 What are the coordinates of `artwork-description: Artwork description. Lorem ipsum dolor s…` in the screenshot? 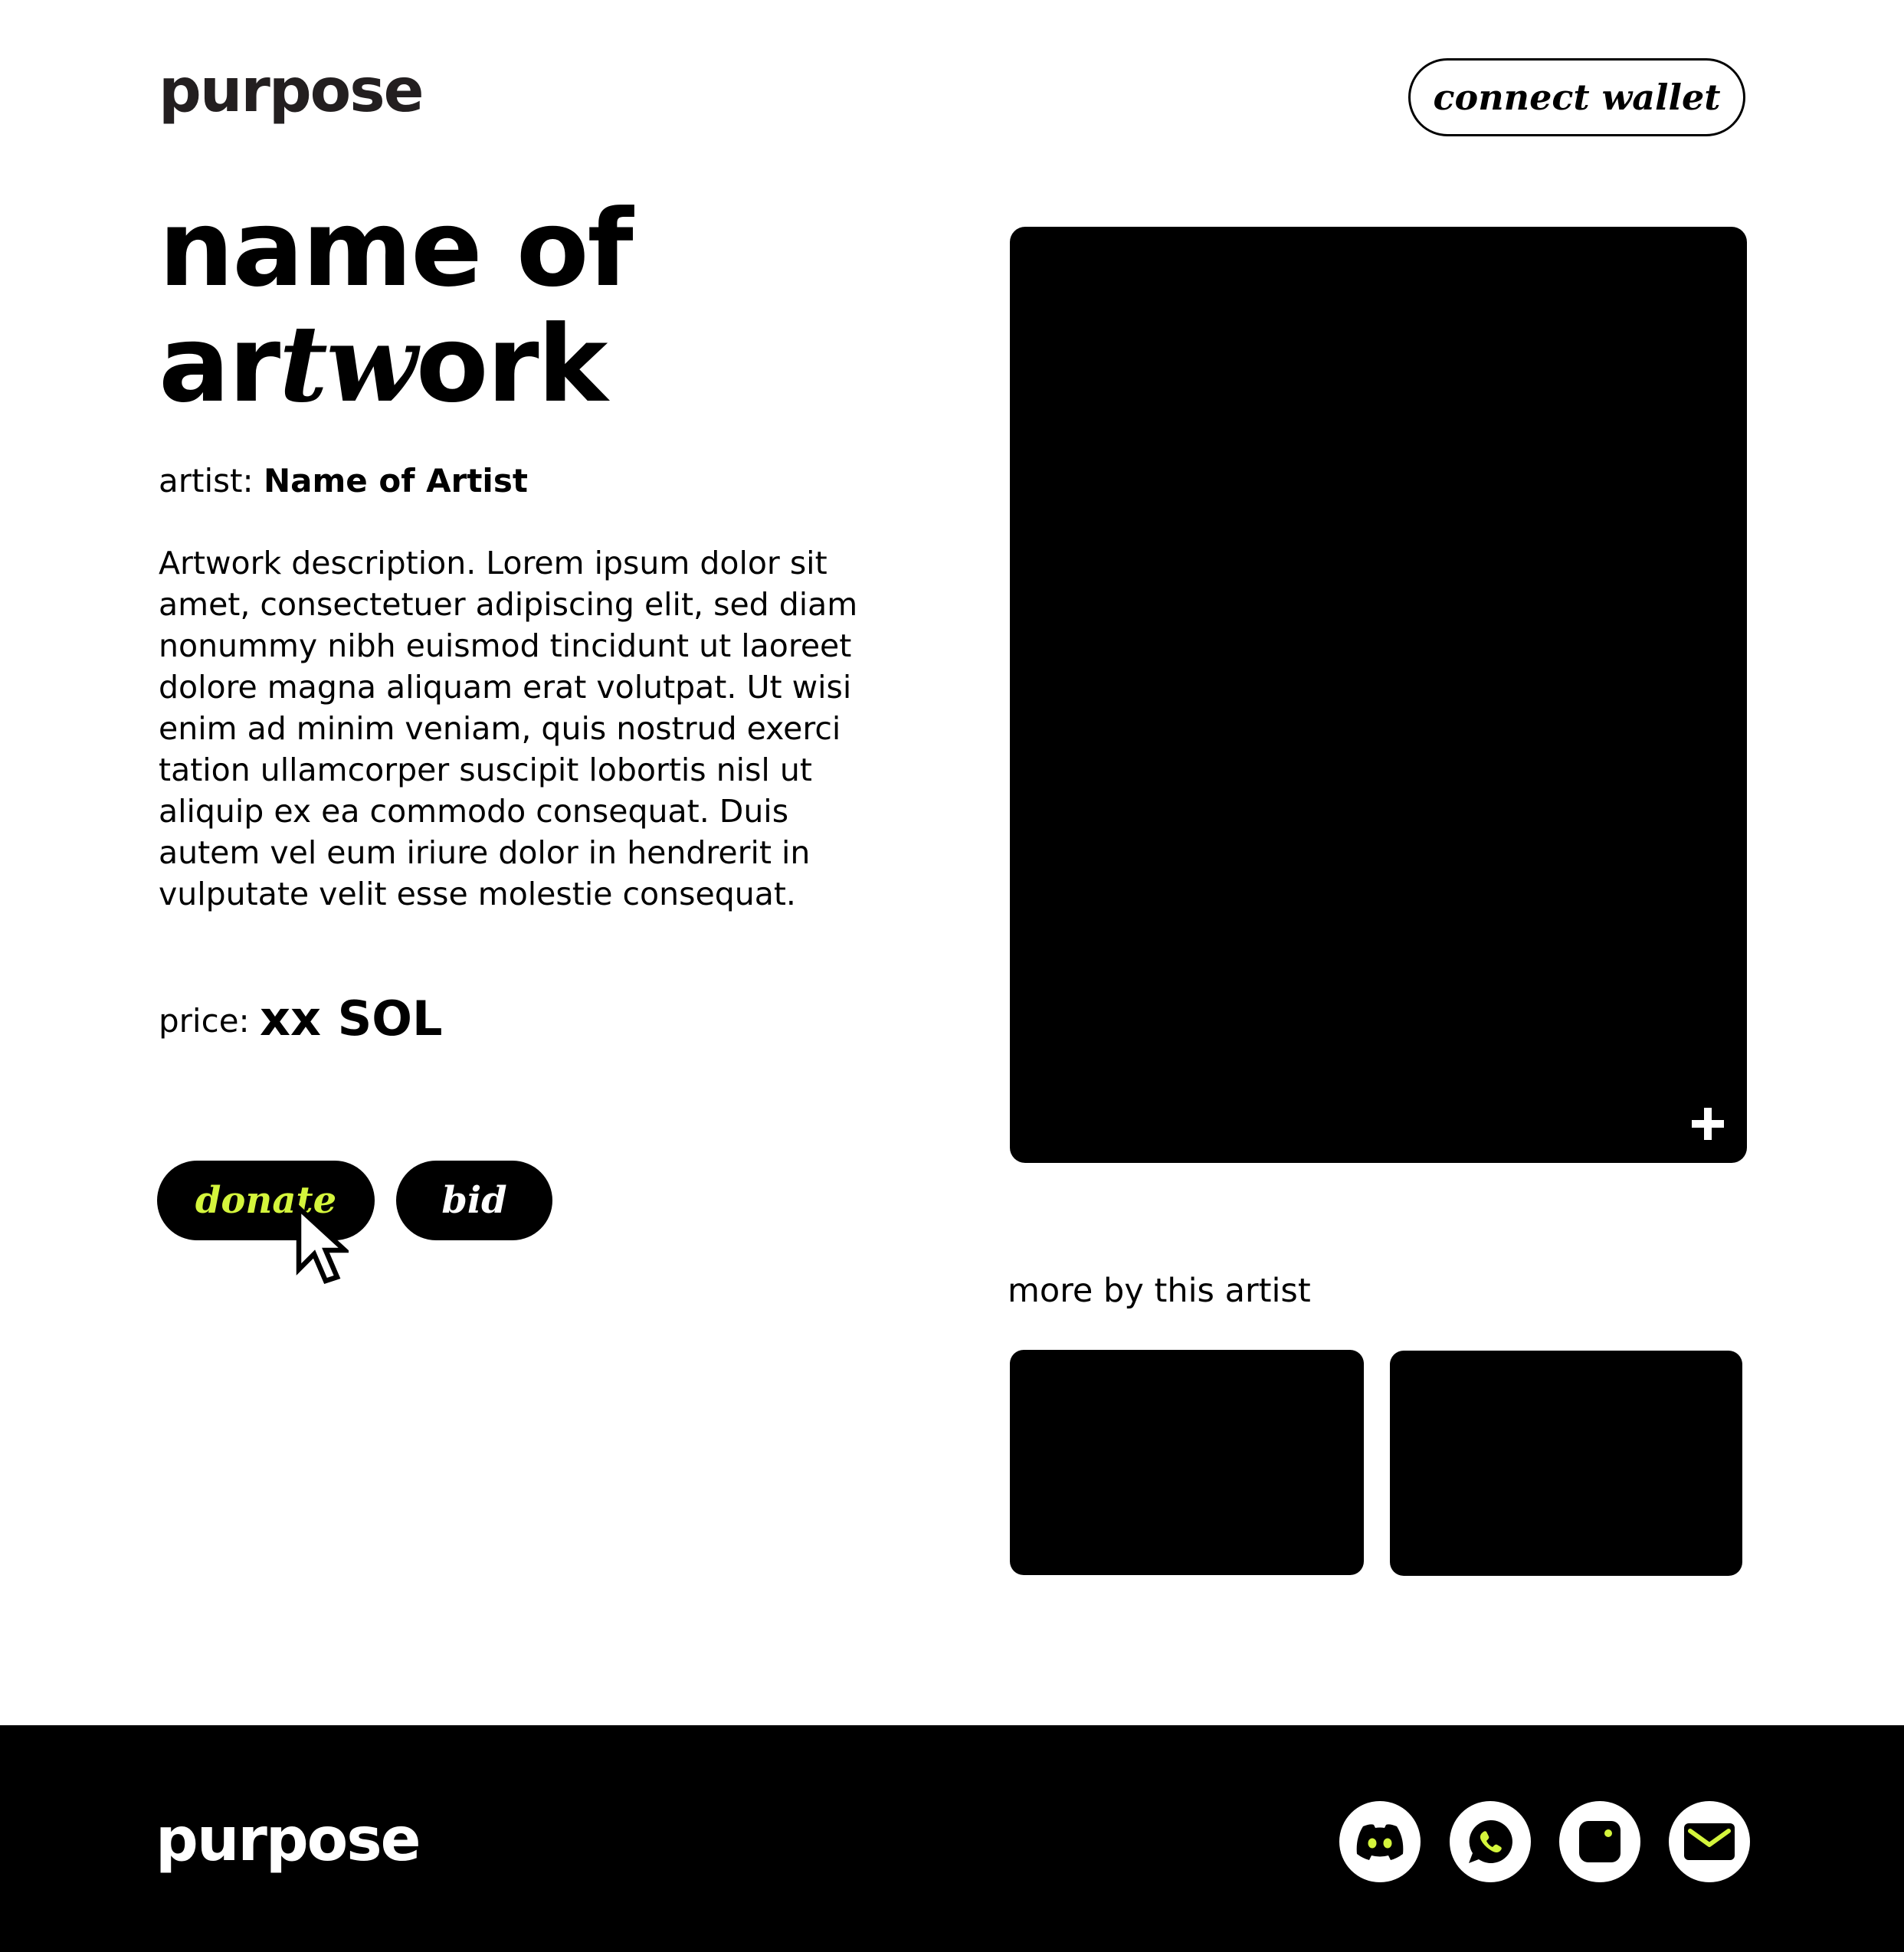 It's located at (508, 728).